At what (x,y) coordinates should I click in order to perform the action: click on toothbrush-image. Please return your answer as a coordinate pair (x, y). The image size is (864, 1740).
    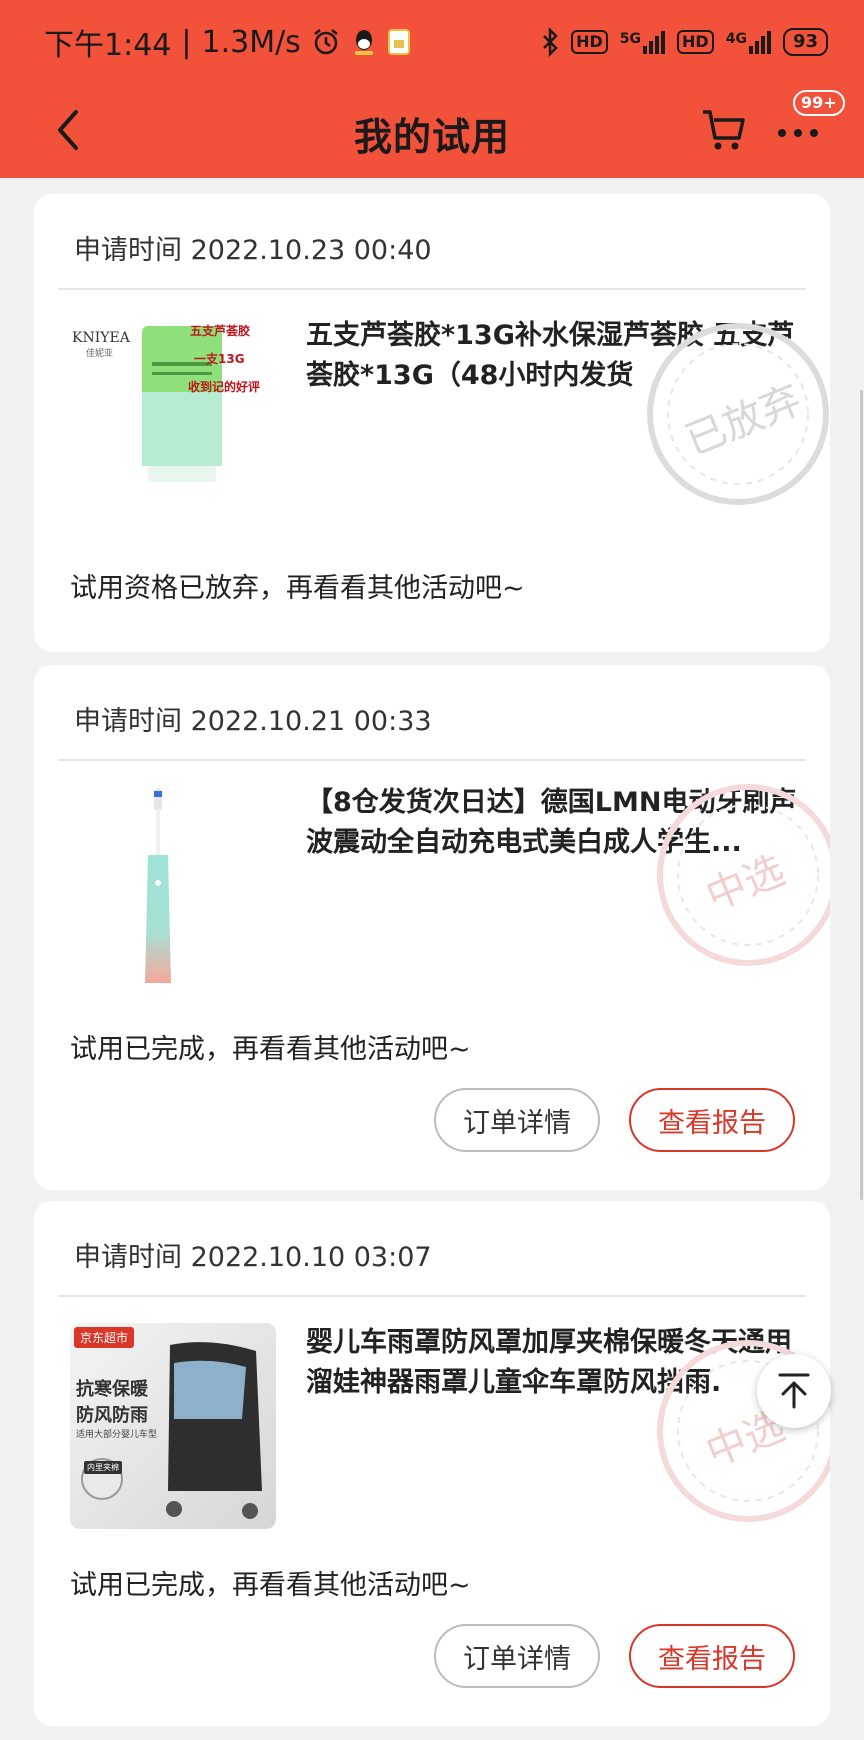
    Looking at the image, I should click on (173, 888).